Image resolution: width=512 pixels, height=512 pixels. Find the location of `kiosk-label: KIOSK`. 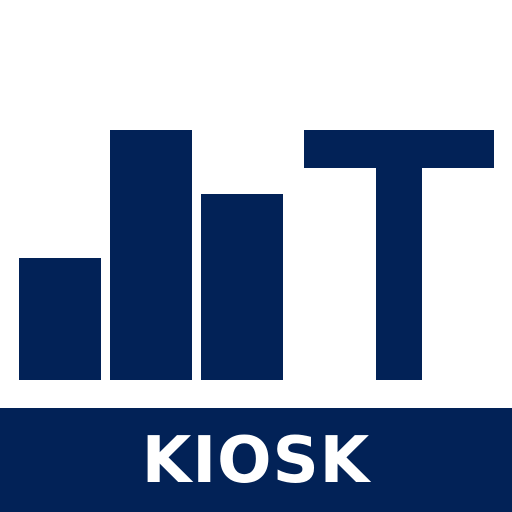

kiosk-label: KIOSK is located at coordinates (256, 461).